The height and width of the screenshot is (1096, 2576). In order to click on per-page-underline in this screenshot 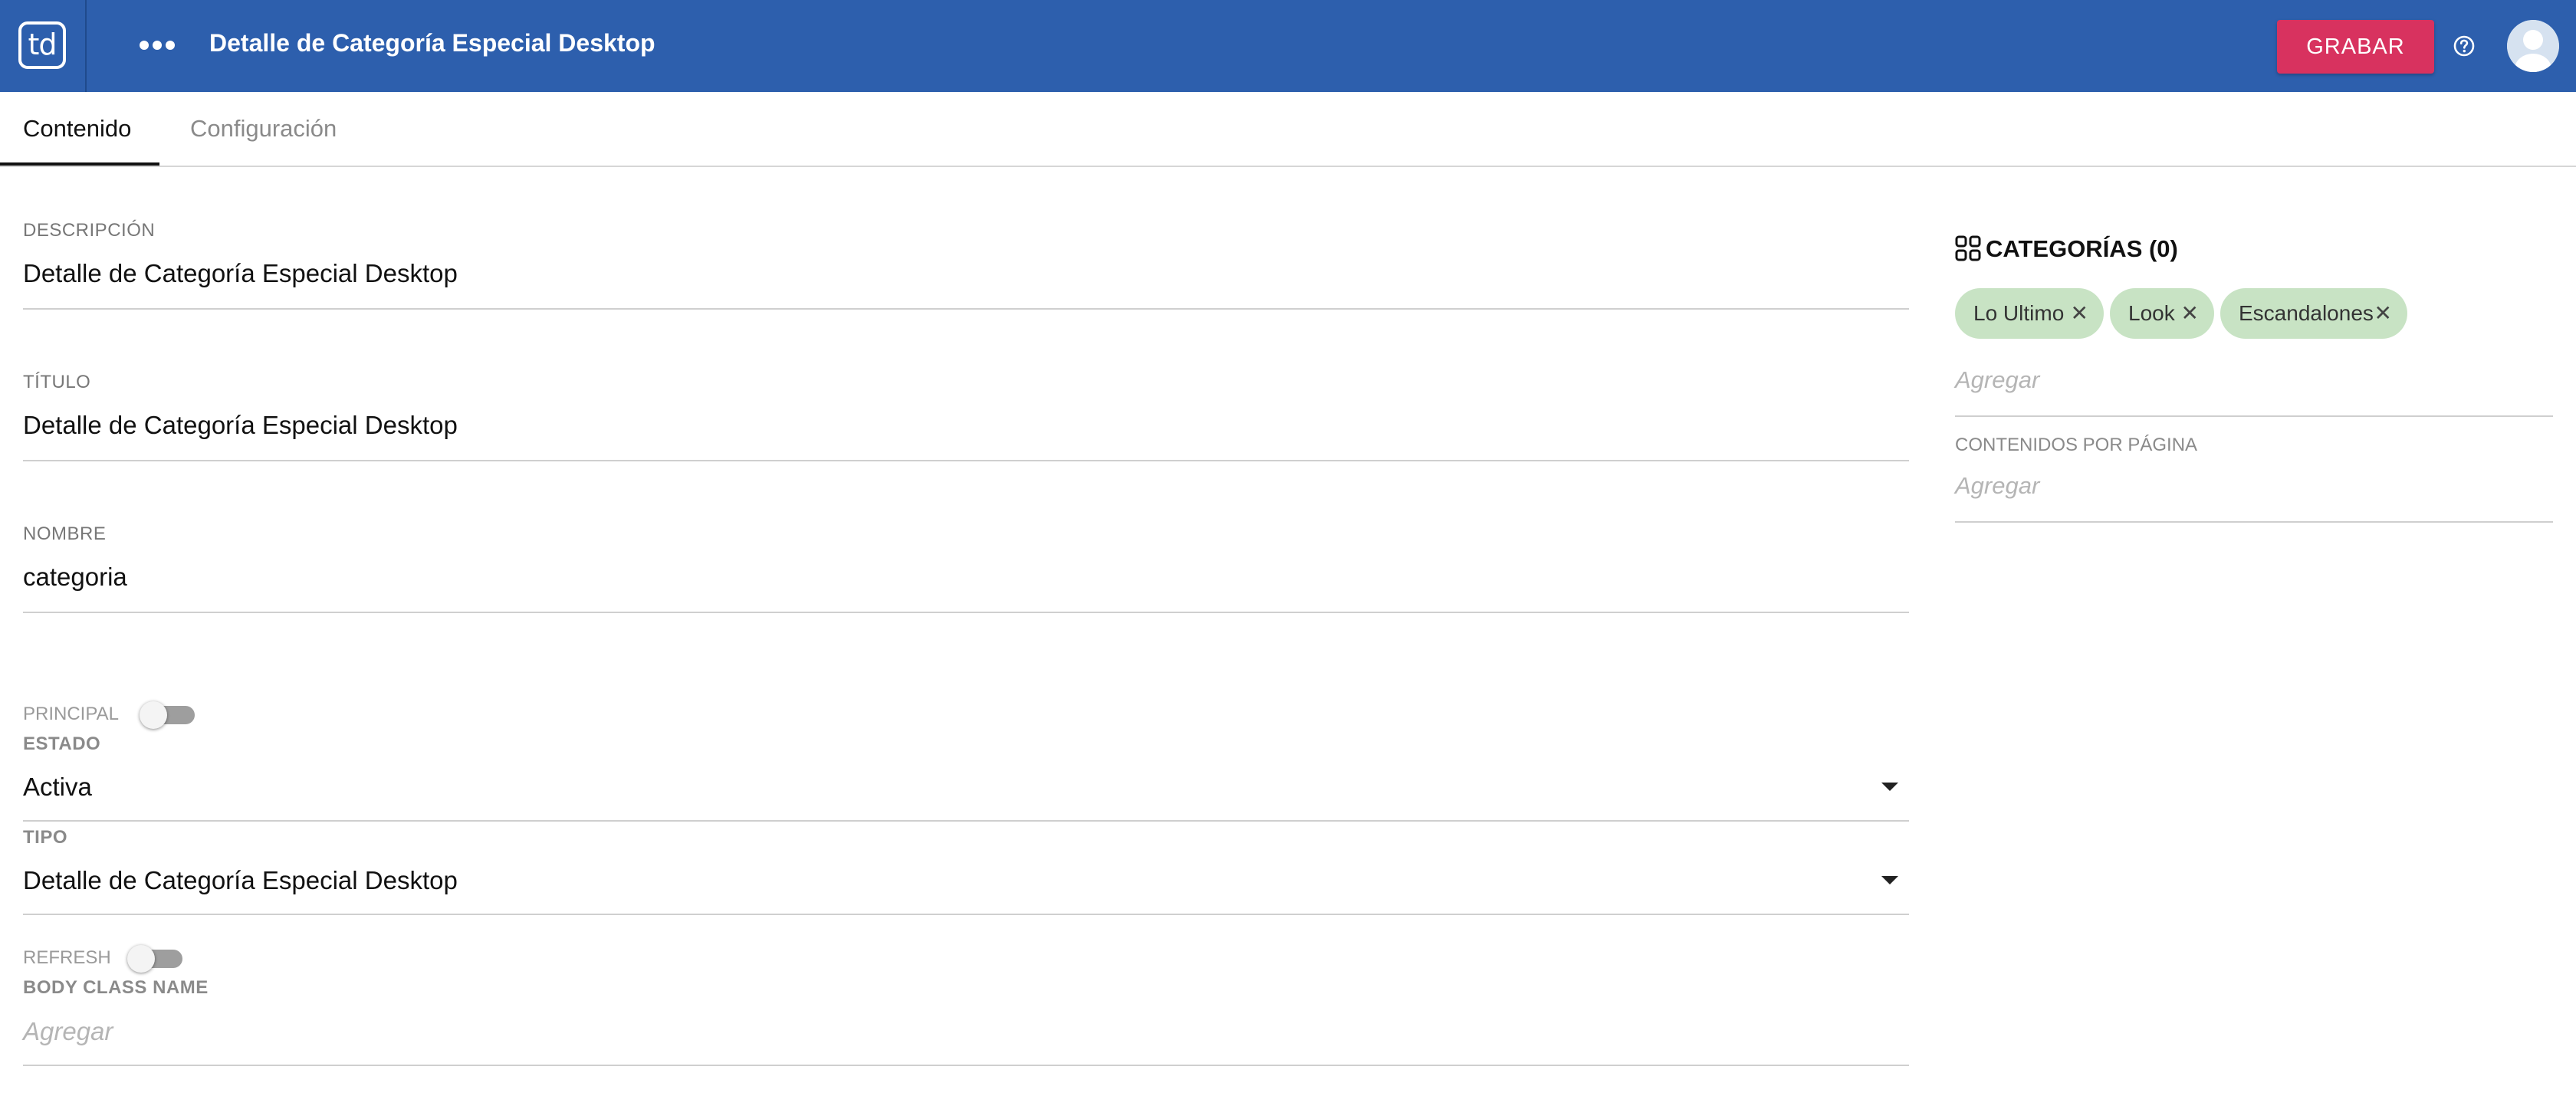, I will do `click(2254, 522)`.